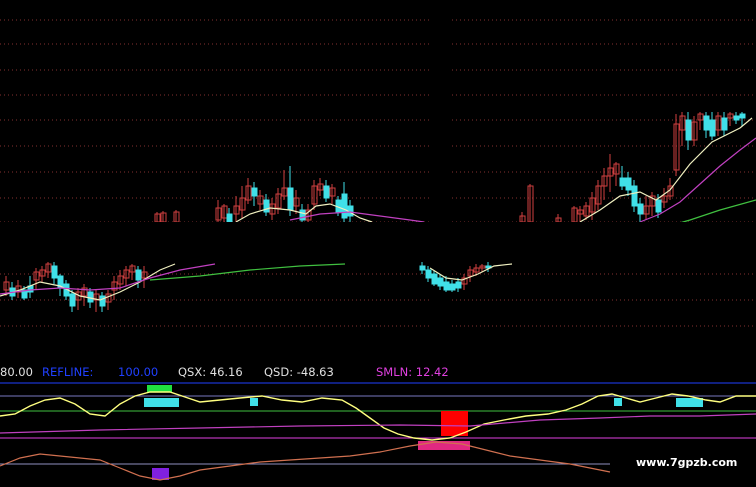 The height and width of the screenshot is (487, 756). I want to click on first-value: 80.00, so click(16, 372).